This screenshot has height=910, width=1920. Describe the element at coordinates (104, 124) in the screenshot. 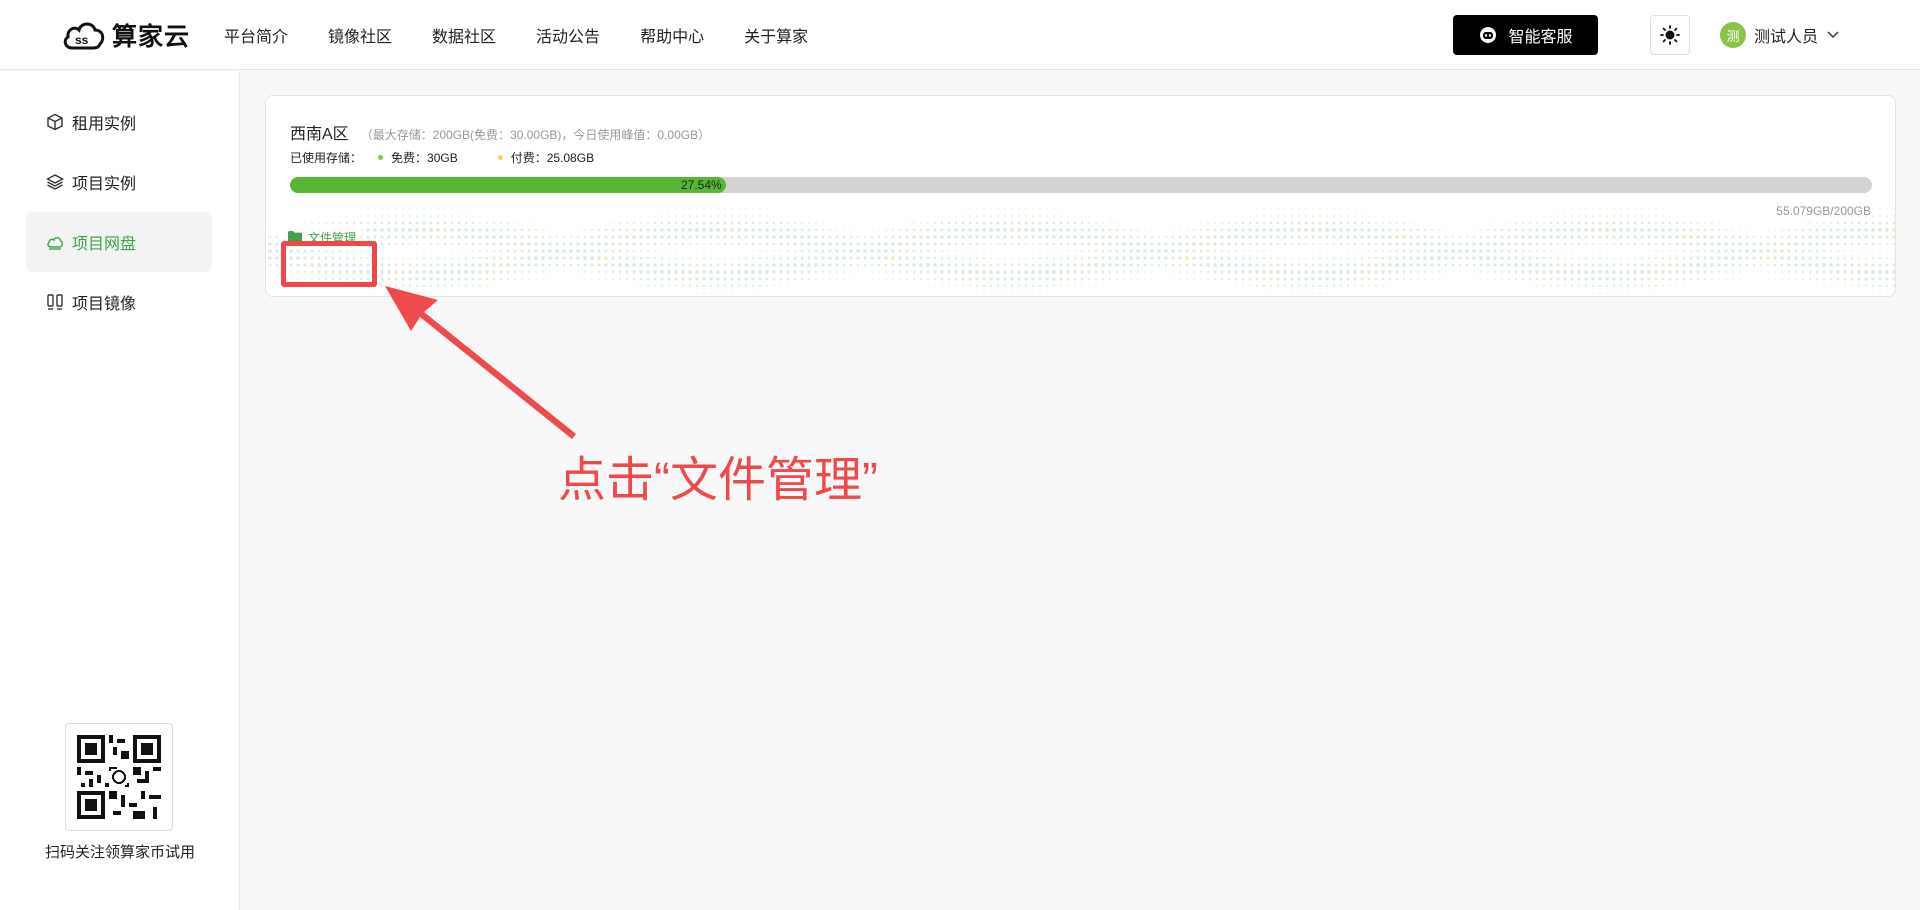

I see `sidebar-item-label: 租用实例` at that location.